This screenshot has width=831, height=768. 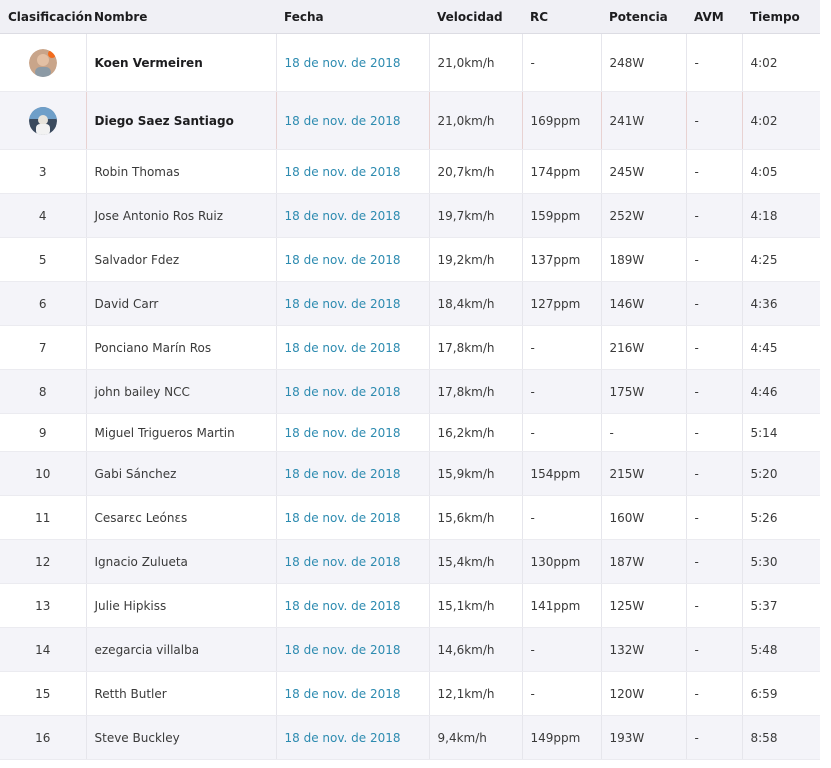 What do you see at coordinates (476, 62) in the screenshot?
I see `speed-cell: 21,0km/h` at bounding box center [476, 62].